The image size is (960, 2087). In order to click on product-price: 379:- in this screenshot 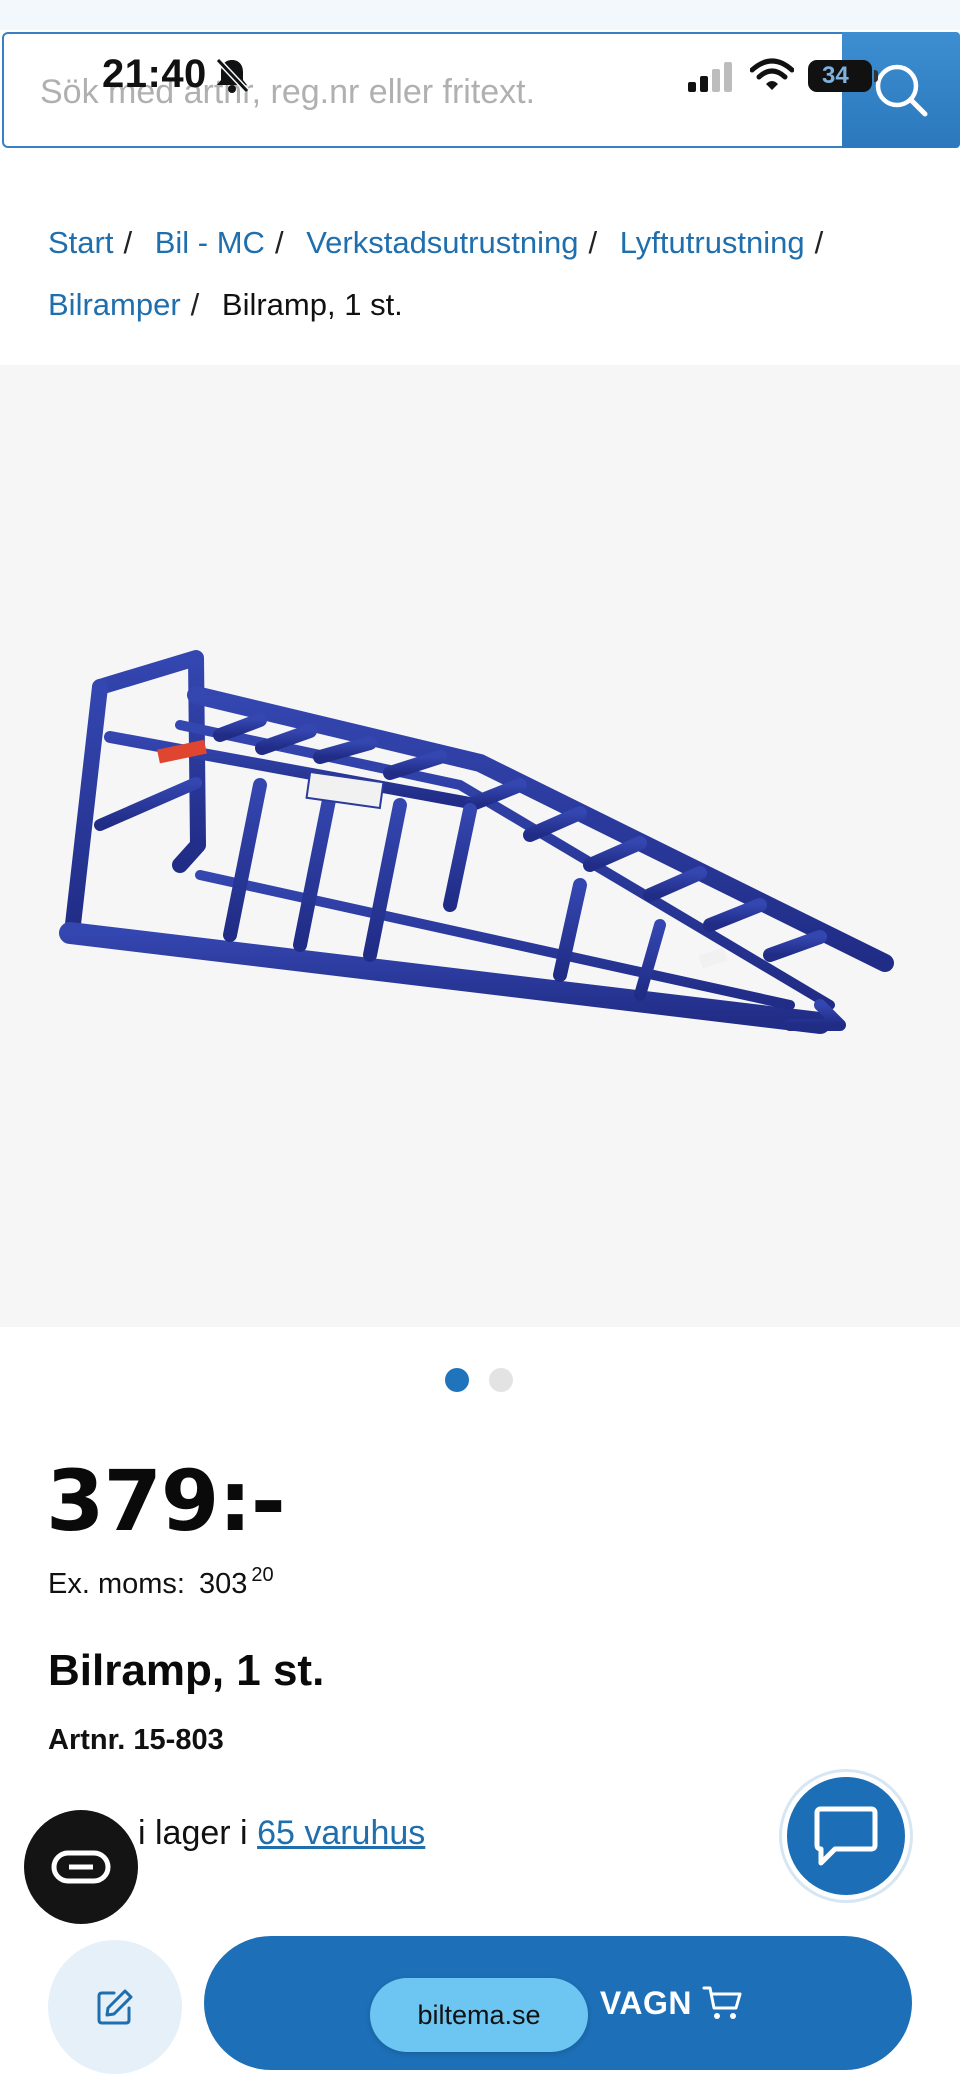, I will do `click(166, 1501)`.